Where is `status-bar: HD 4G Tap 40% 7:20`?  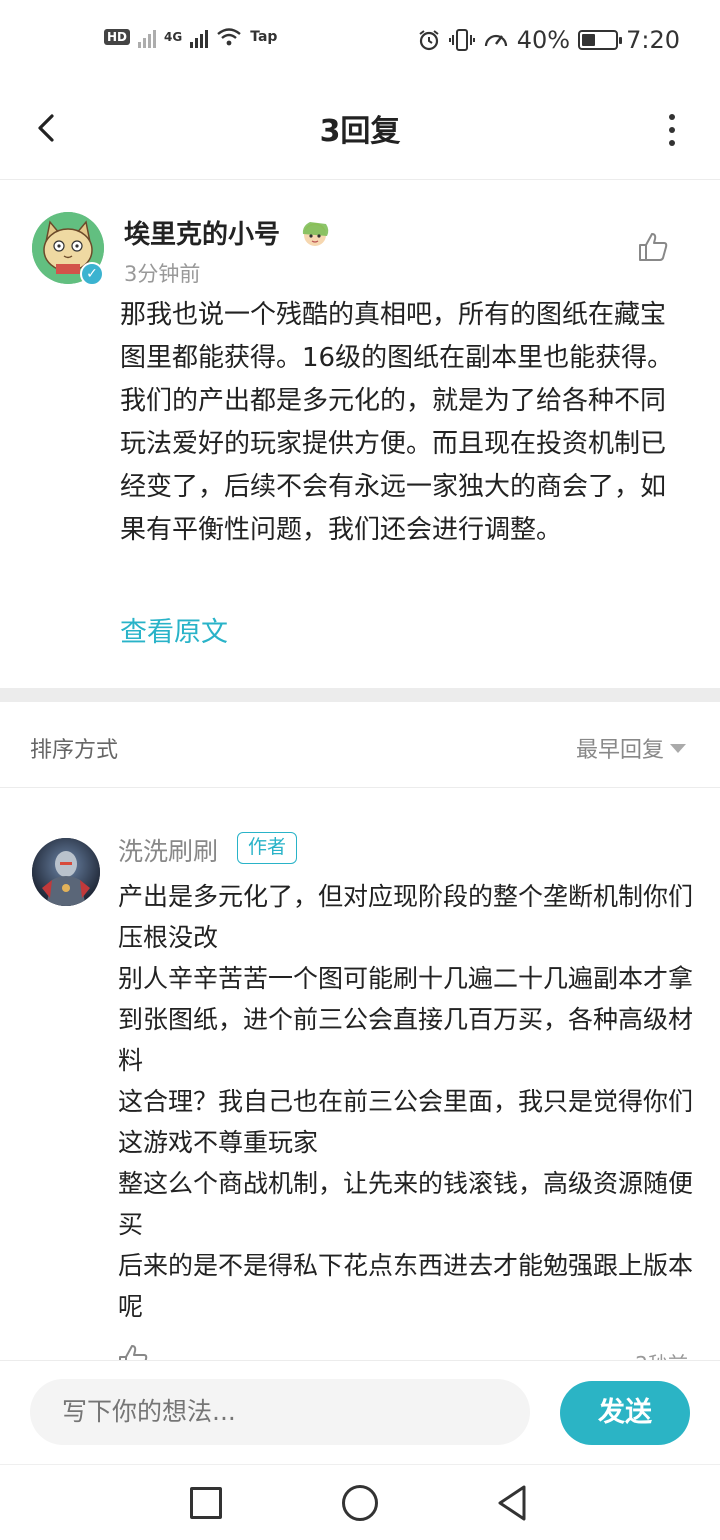
status-bar: HD 4G Tap 40% 7:20 is located at coordinates (360, 42).